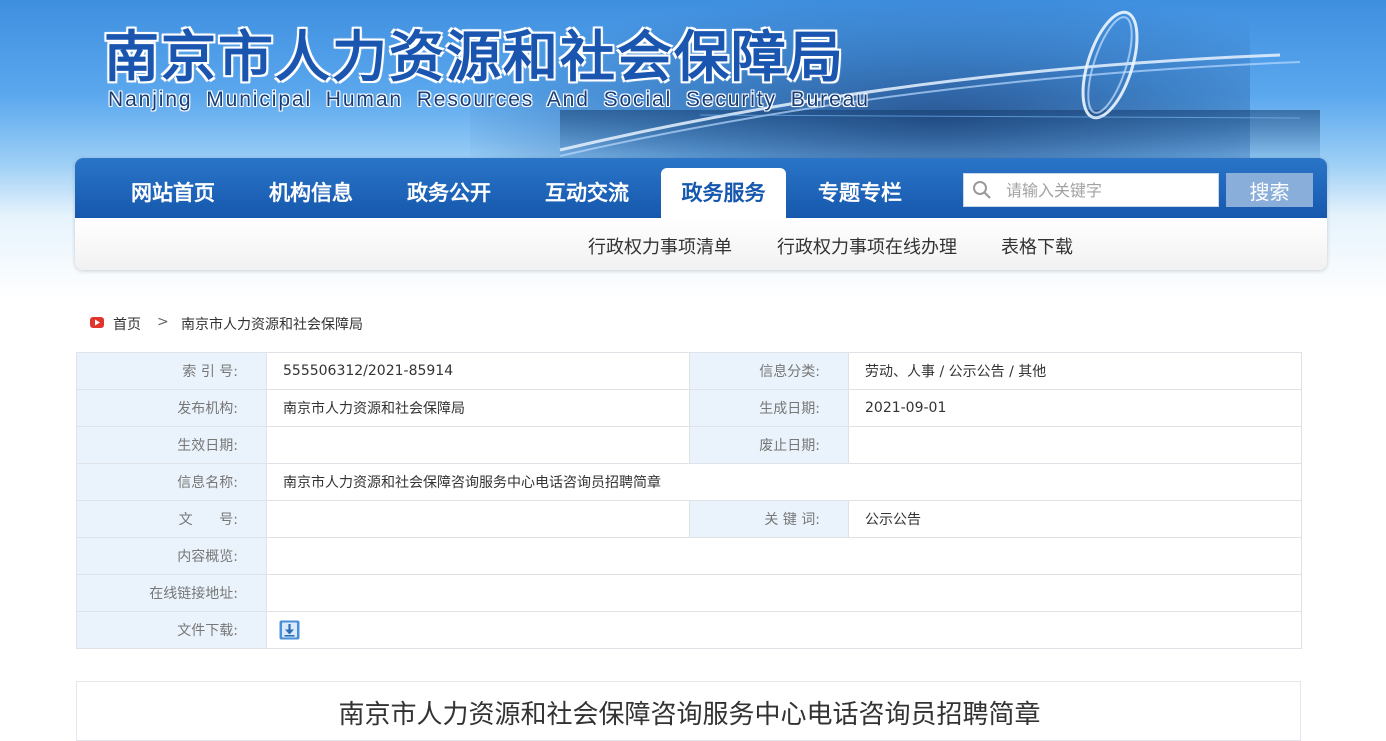 Image resolution: width=1386 pixels, height=741 pixels. What do you see at coordinates (478, 371) in the screenshot?
I see `index-number-value: 555506312/2021-85914` at bounding box center [478, 371].